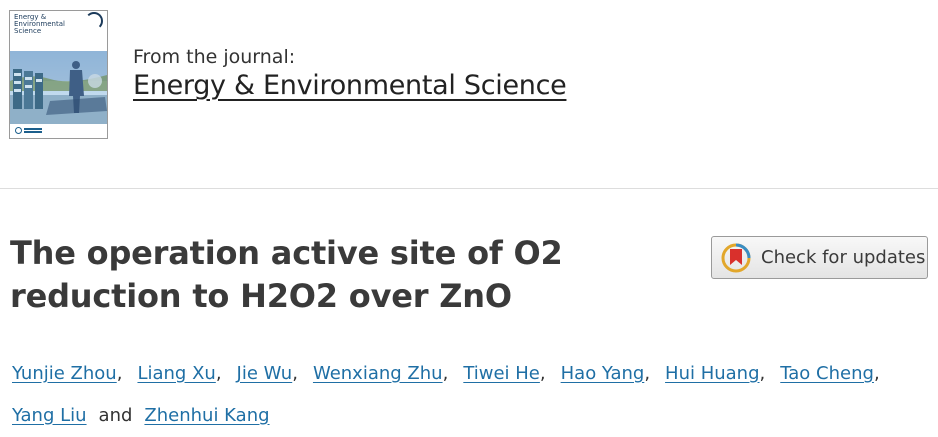 This screenshot has height=437, width=938. Describe the element at coordinates (64, 373) in the screenshot. I see `author-link: Yunjie Zhou` at that location.